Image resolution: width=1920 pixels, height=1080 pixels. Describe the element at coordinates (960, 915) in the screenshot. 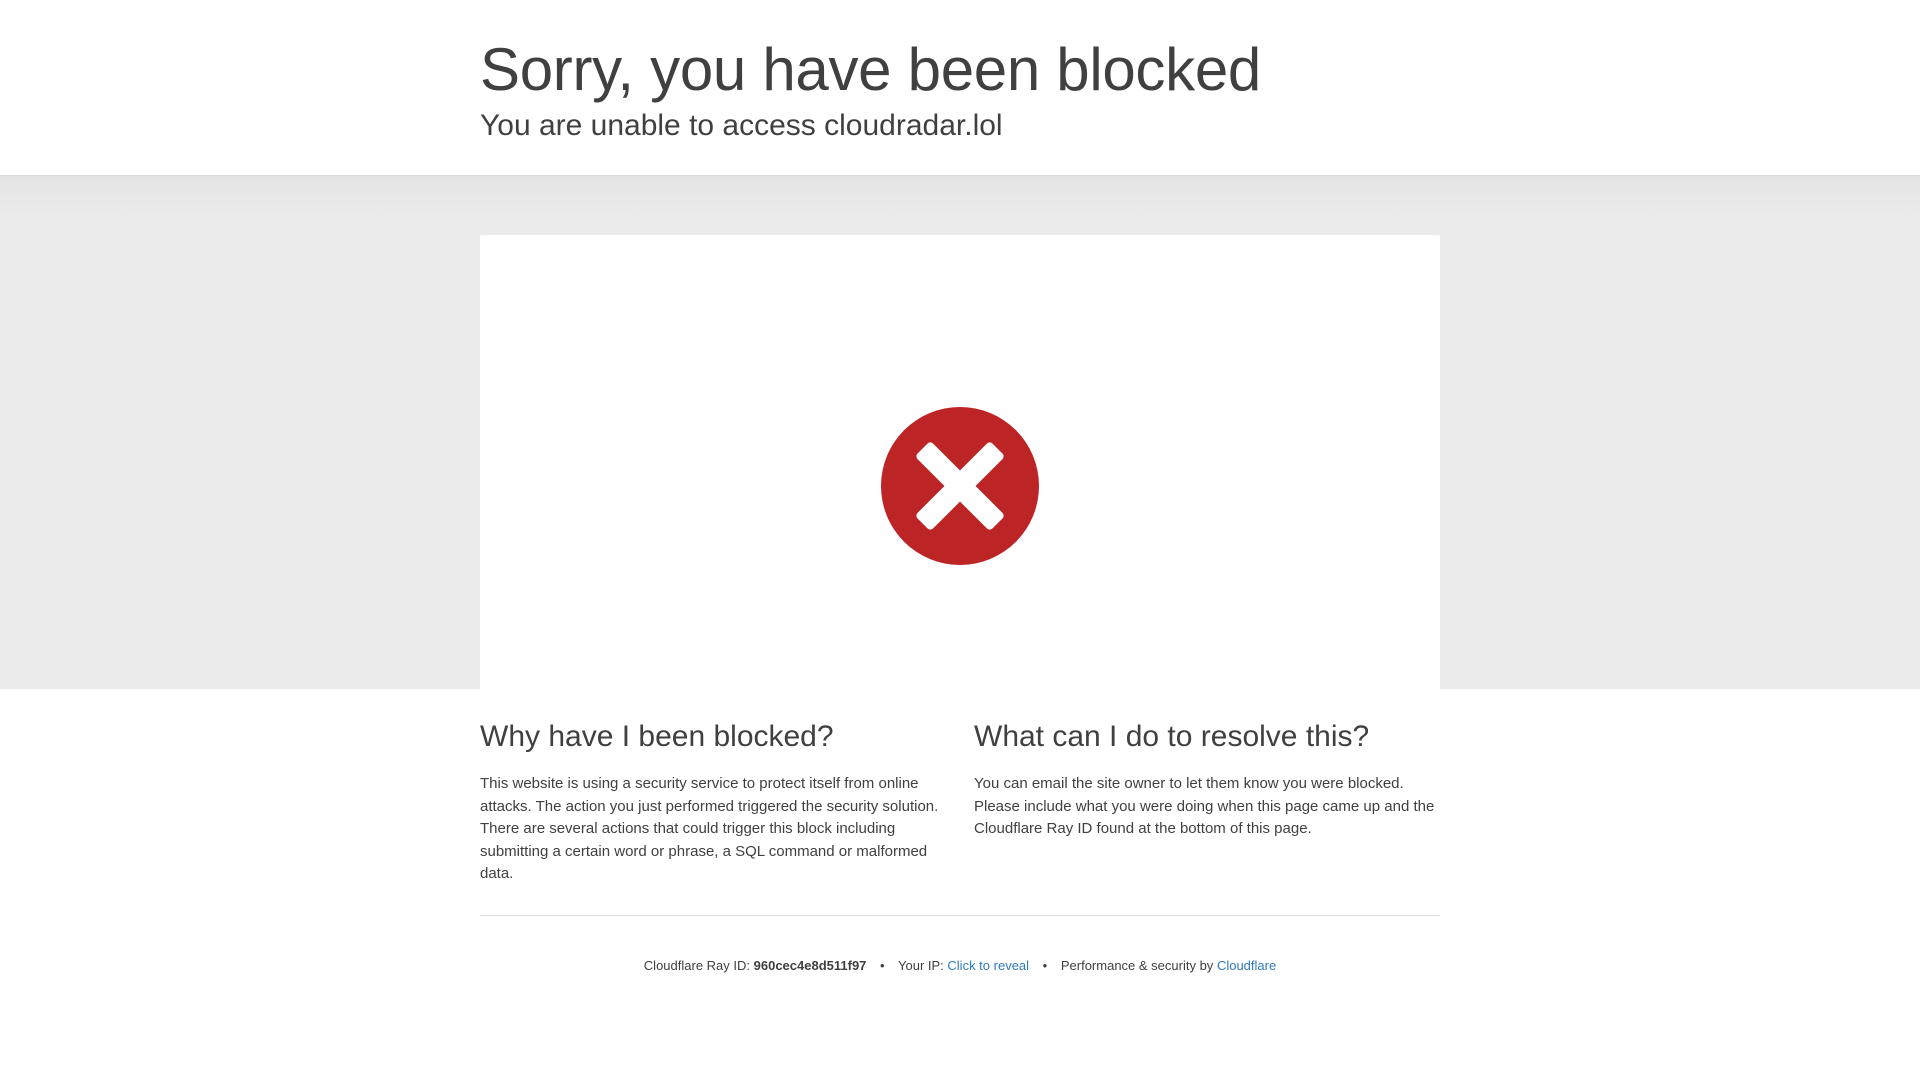

I see `footer-divider` at that location.